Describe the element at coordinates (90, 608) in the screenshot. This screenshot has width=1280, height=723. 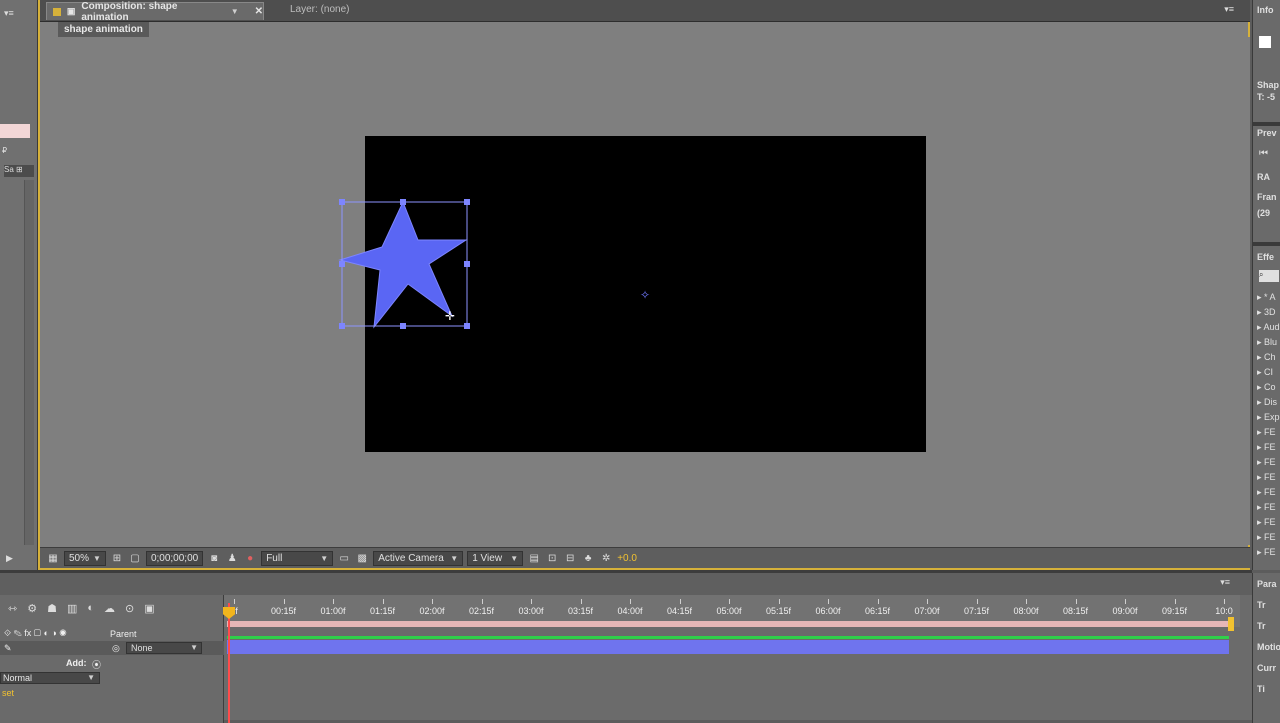
I see `motion-blur-icon: ◐` at that location.